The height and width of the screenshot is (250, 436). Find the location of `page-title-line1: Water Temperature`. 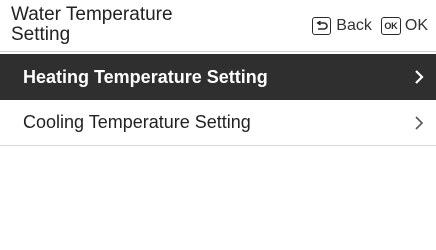

page-title-line1: Water Temperature is located at coordinates (92, 14).